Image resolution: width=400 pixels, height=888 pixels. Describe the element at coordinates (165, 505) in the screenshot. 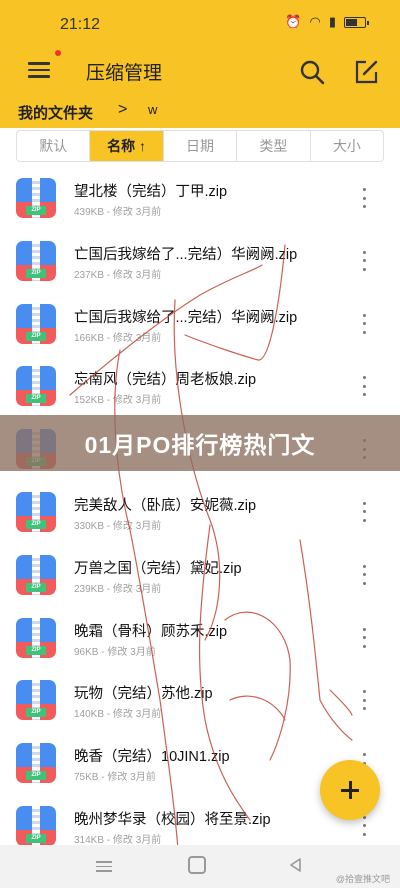

I see `file-name: 完美敌人（卧底）安妮薇.zip` at that location.